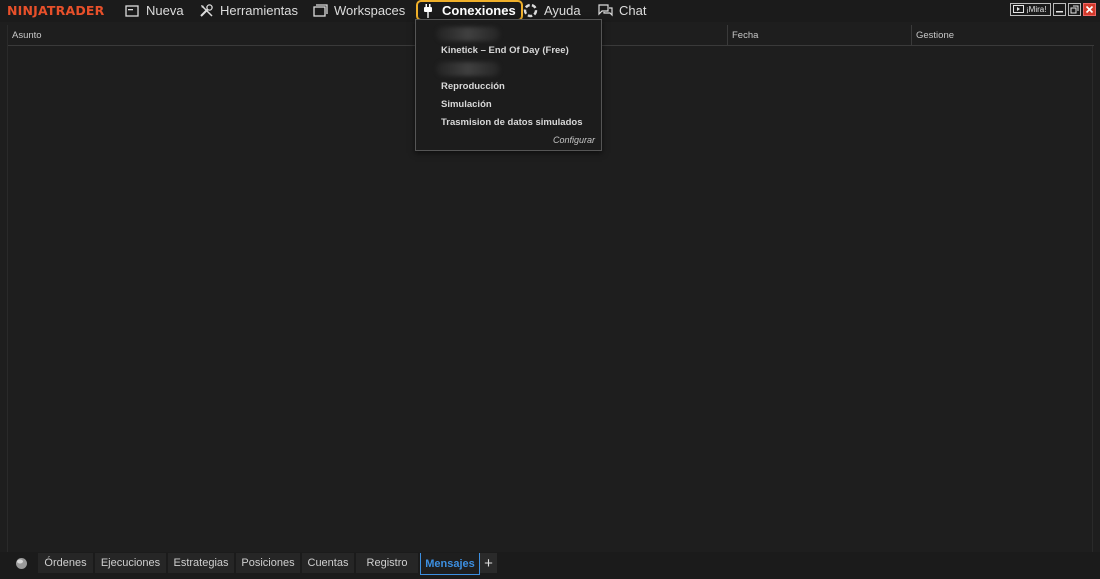  Describe the element at coordinates (387, 563) in the screenshot. I see `tab-registro: Registro` at that location.